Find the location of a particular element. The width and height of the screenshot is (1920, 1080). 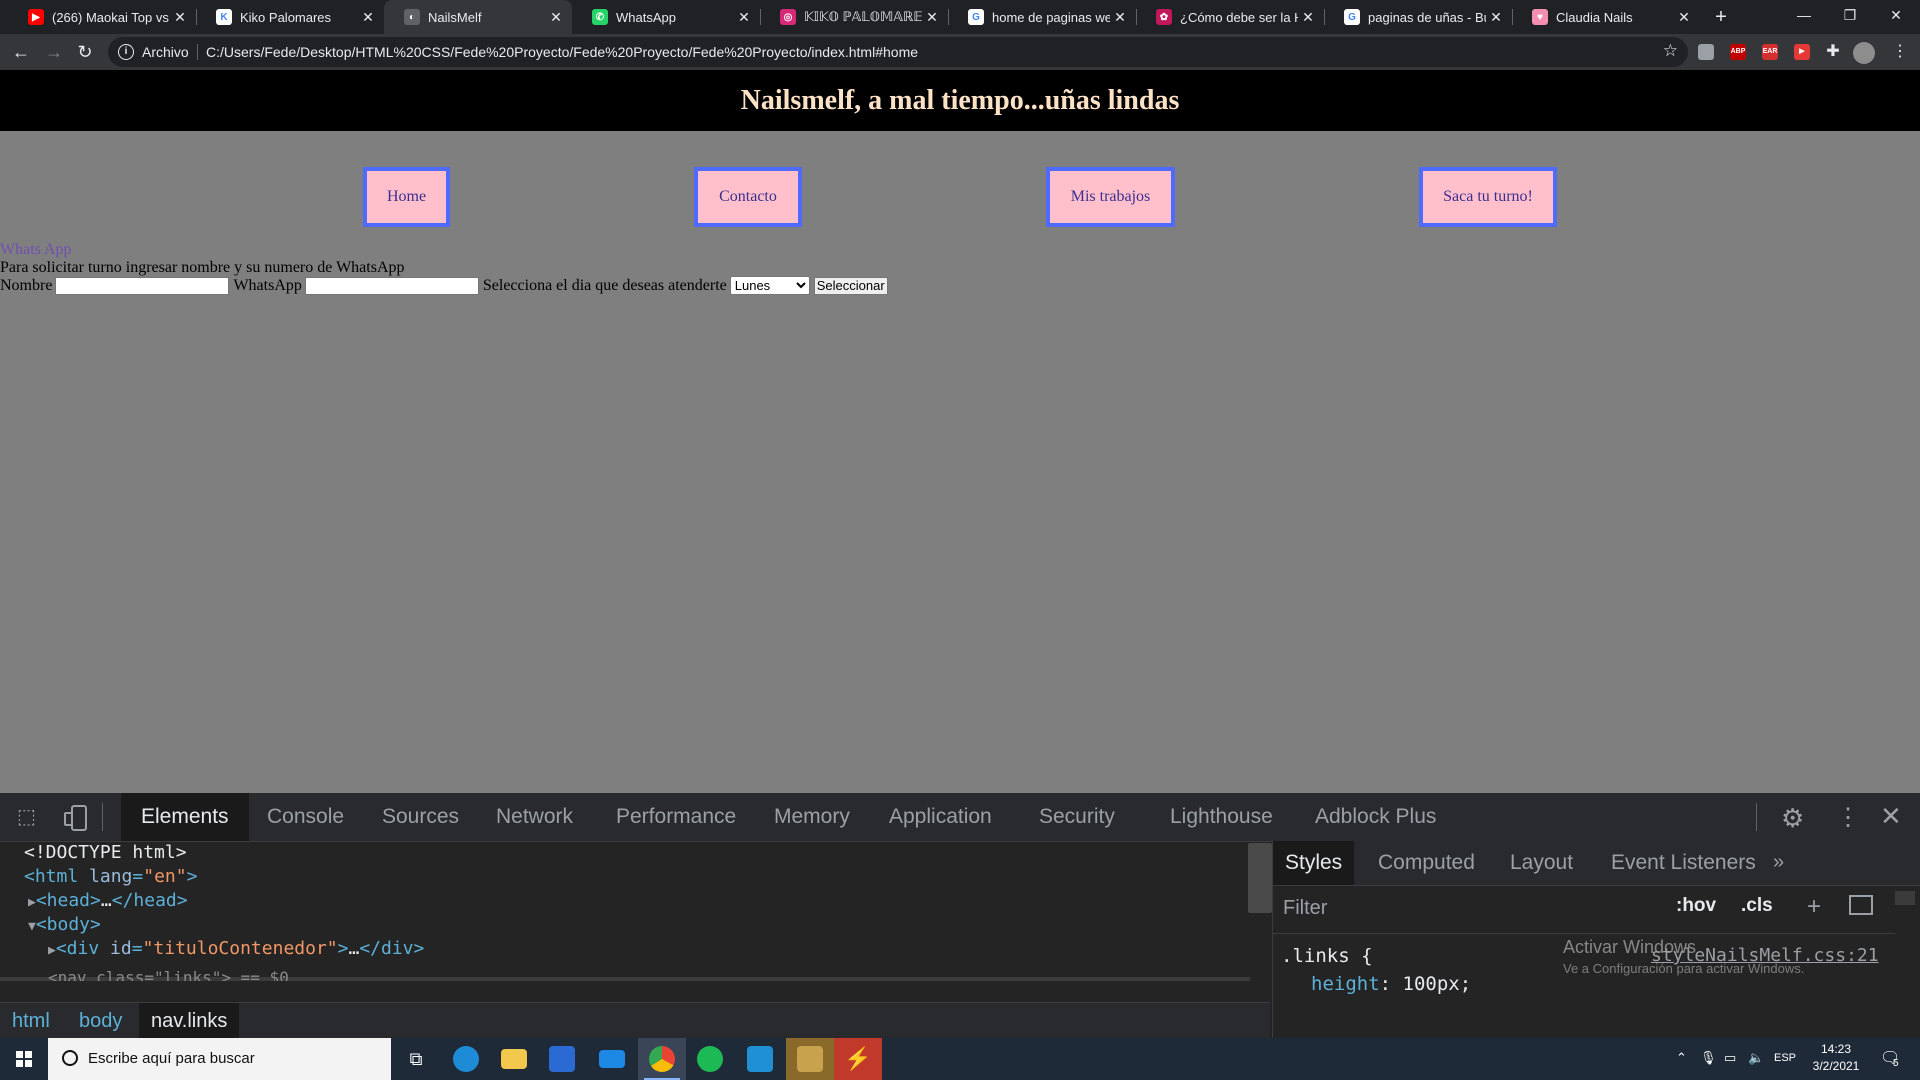

avatar is located at coordinates (1864, 53).